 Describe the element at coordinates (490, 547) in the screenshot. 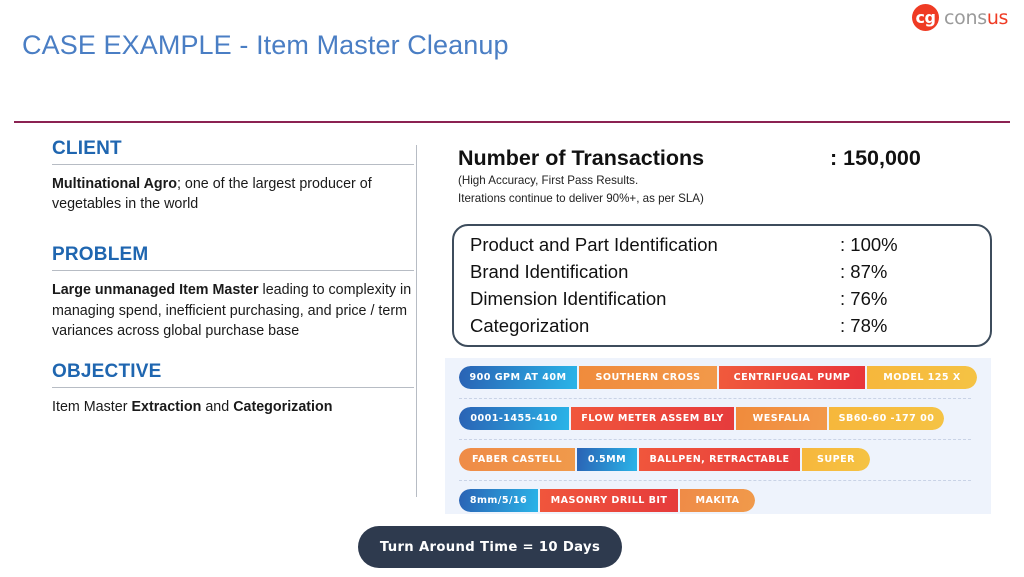

I see `turn-around-time-badge: Turn Around Time = 10 Days` at that location.